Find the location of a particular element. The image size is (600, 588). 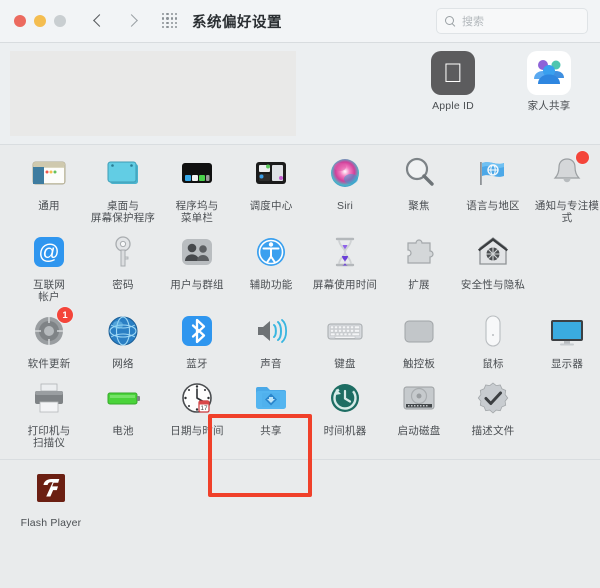

pref-language-region: 语言与地区 is located at coordinates (493, 187).